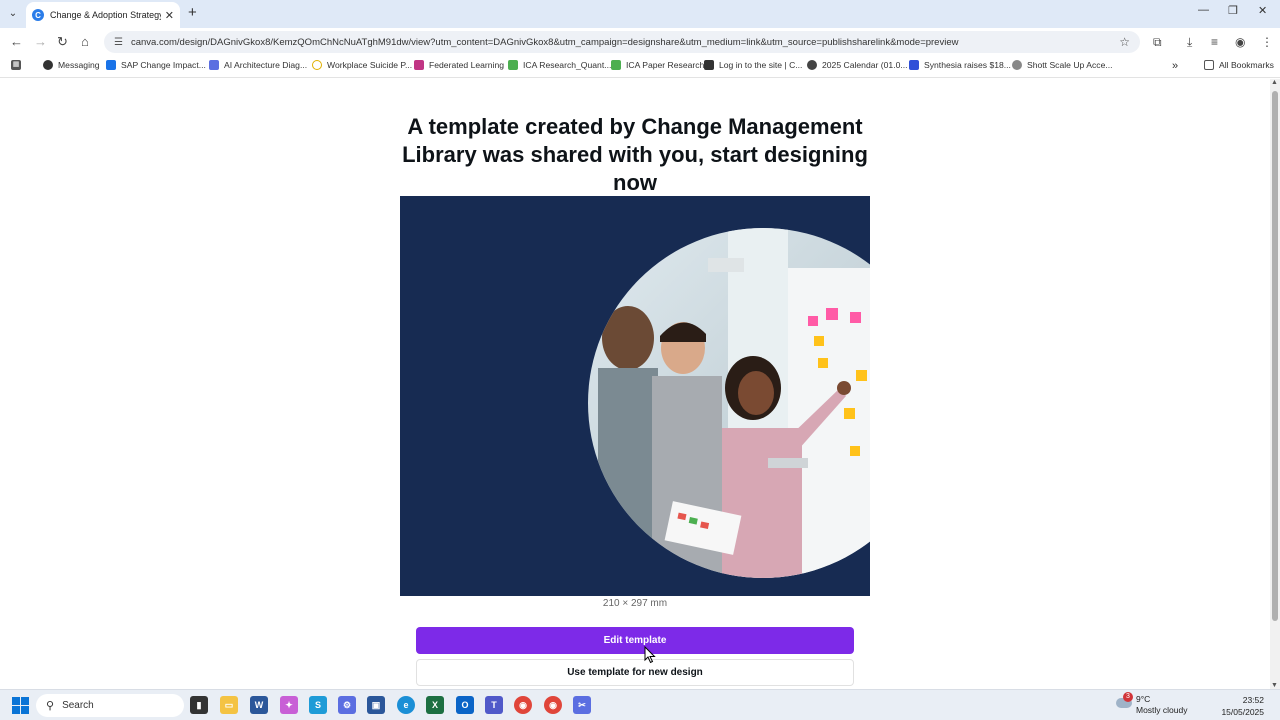 The image size is (1280, 720). I want to click on chrome-icon: ◉, so click(523, 705).